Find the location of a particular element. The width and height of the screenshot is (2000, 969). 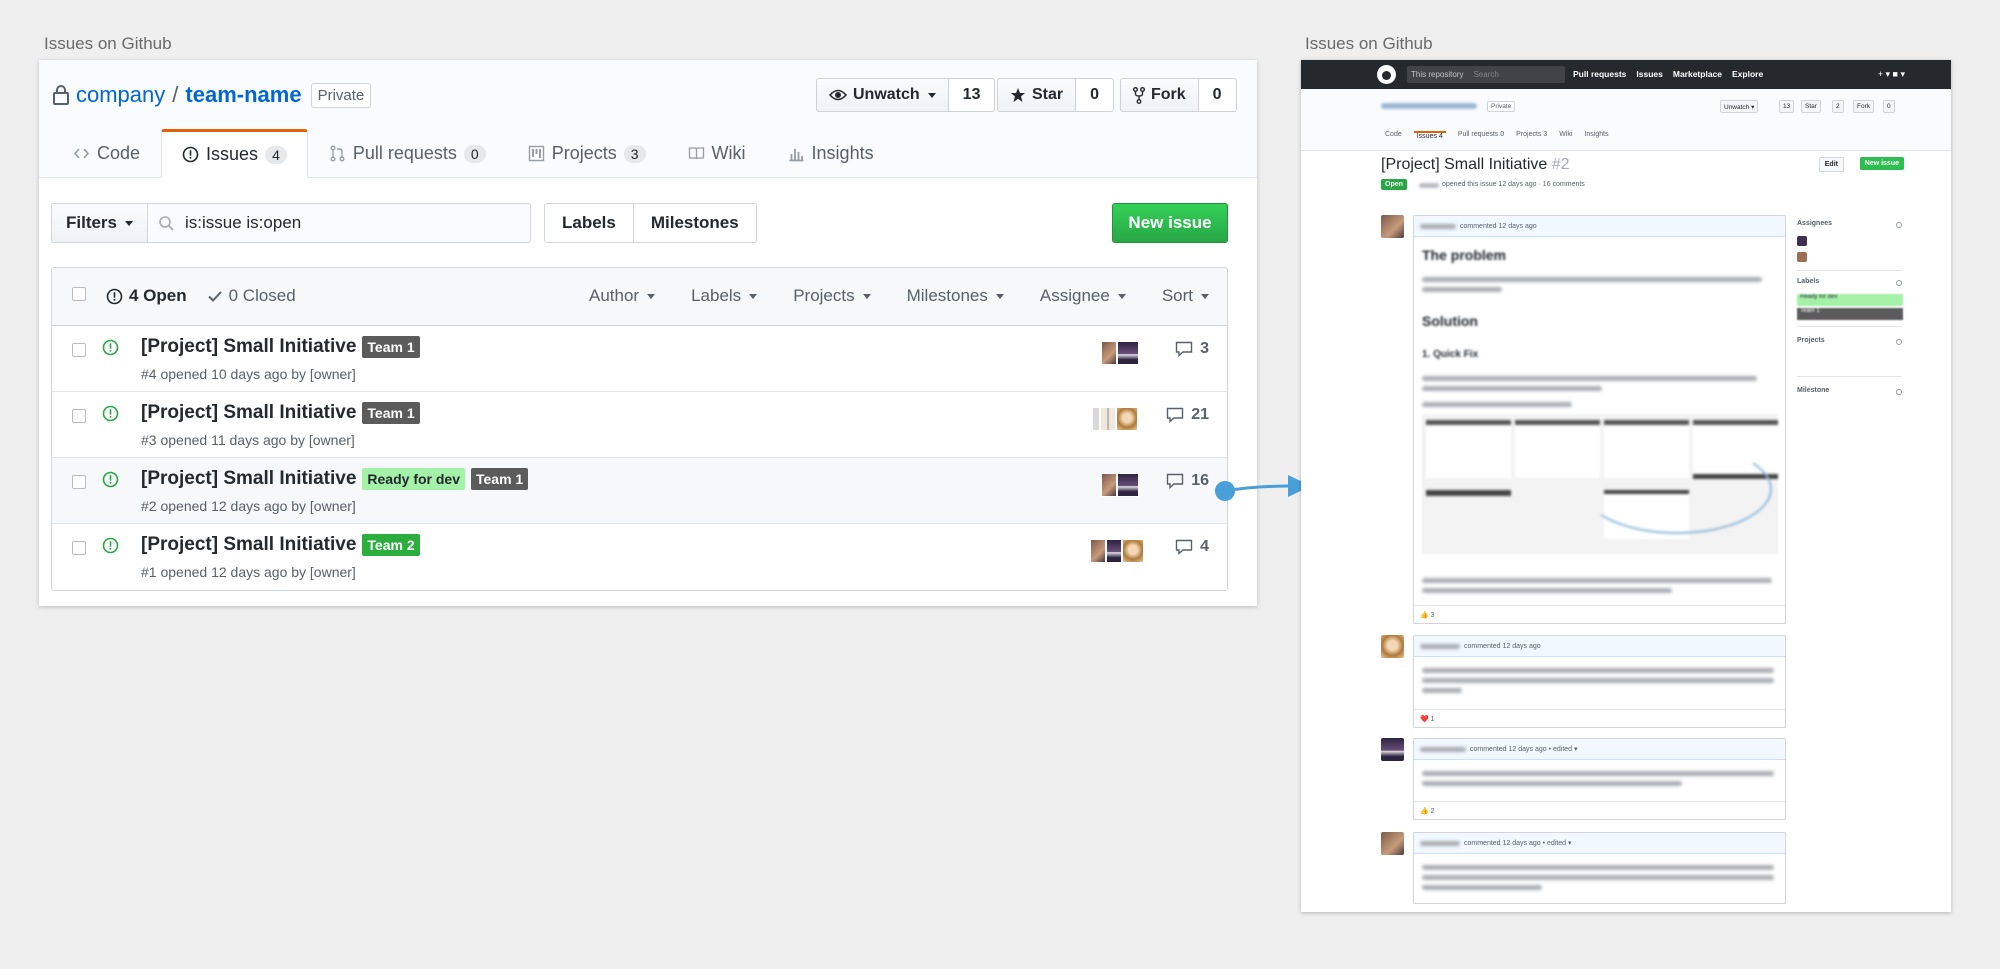

mini-tab-issues: Issues 4 is located at coordinates (1429, 135).